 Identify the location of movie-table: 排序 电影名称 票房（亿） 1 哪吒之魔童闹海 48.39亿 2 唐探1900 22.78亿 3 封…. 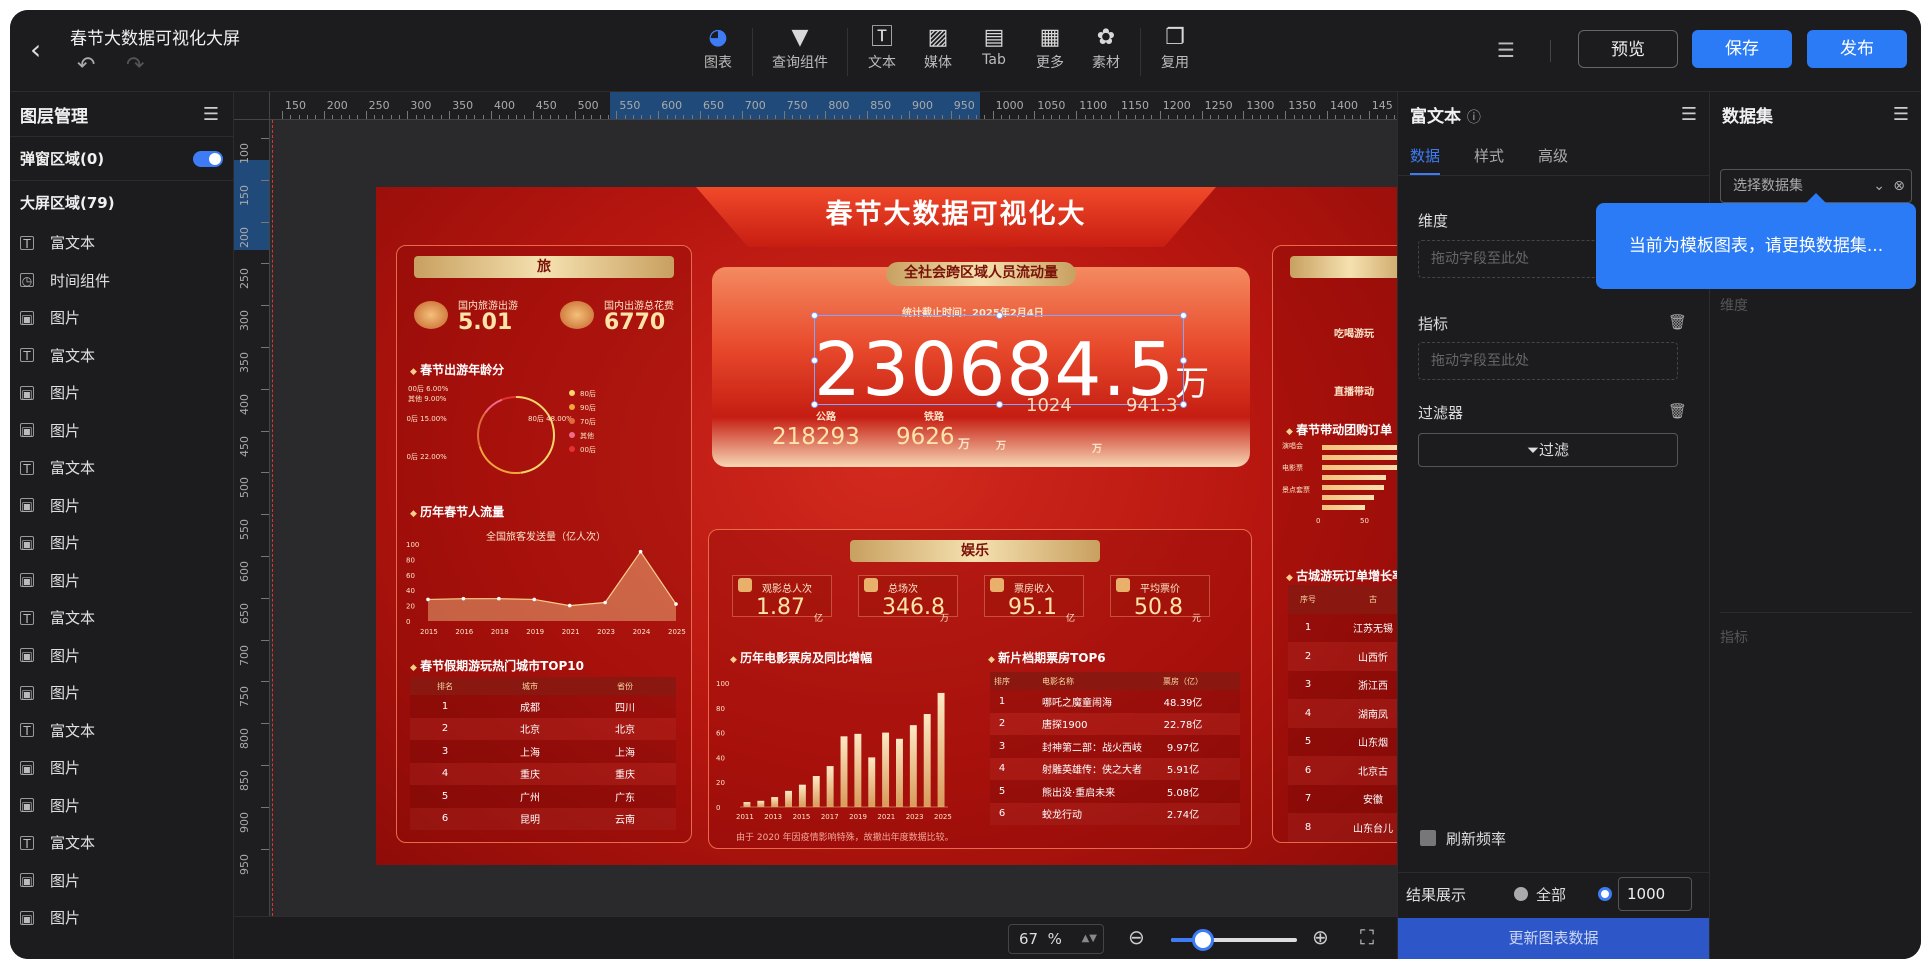
(1115, 748).